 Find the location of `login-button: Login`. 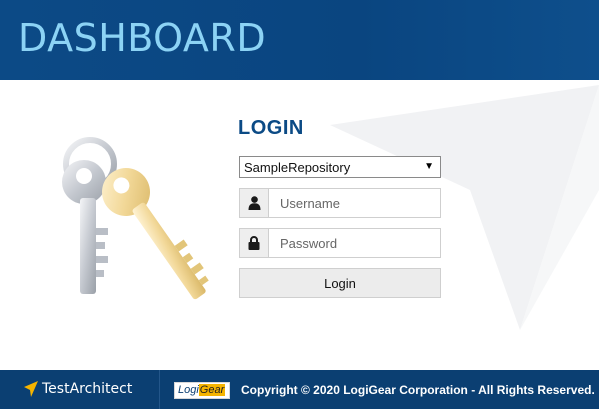

login-button: Login is located at coordinates (340, 283).